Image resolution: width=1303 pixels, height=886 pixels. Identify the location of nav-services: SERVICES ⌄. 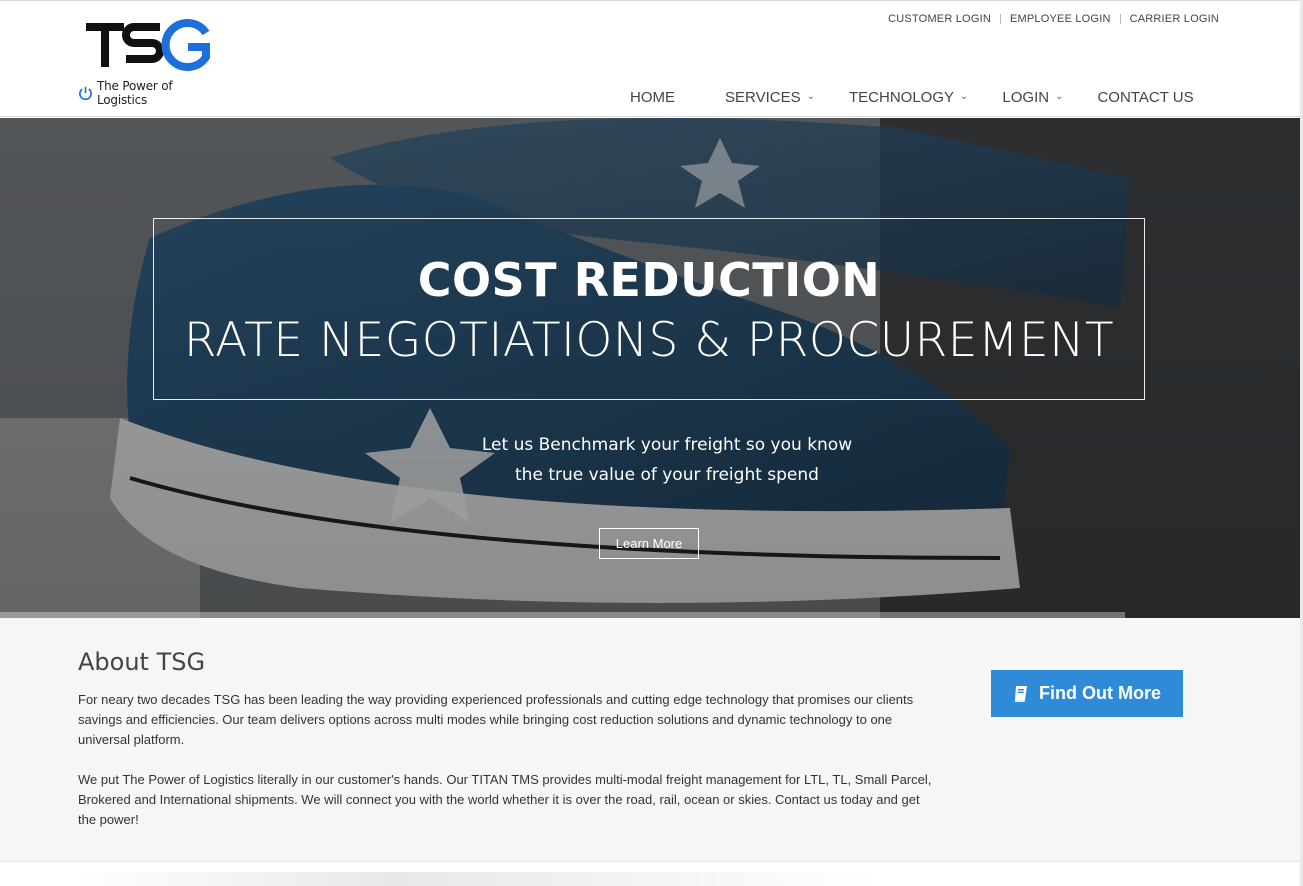
(770, 97).